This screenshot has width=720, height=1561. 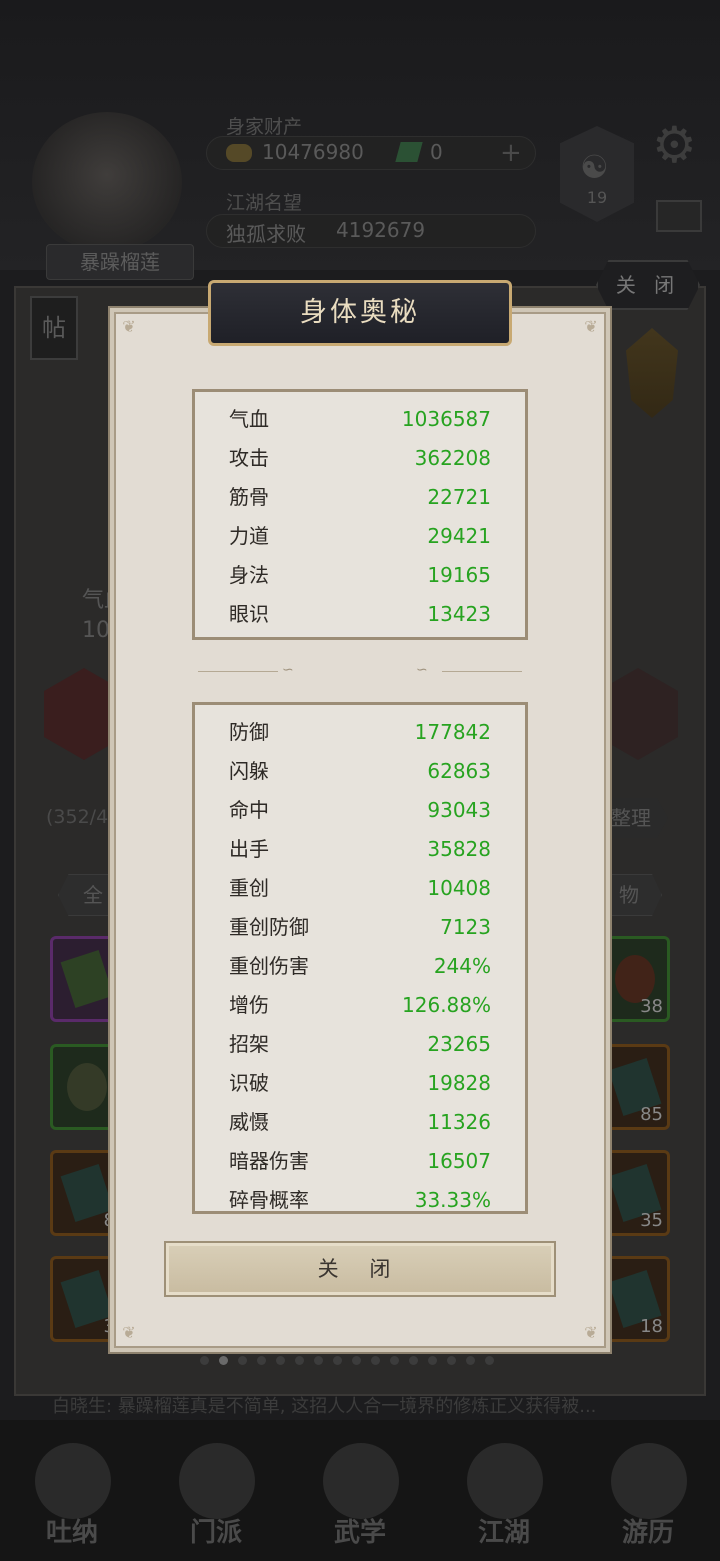 What do you see at coordinates (249, 1005) in the screenshot?
I see `stat-name: 增伤` at bounding box center [249, 1005].